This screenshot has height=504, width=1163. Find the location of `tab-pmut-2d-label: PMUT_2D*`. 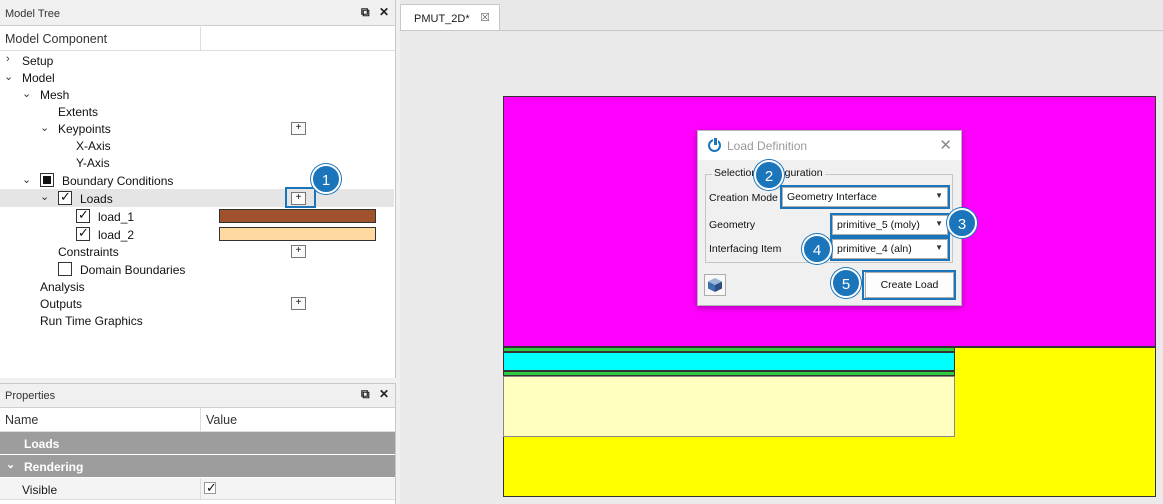

tab-pmut-2d-label: PMUT_2D* is located at coordinates (442, 19).